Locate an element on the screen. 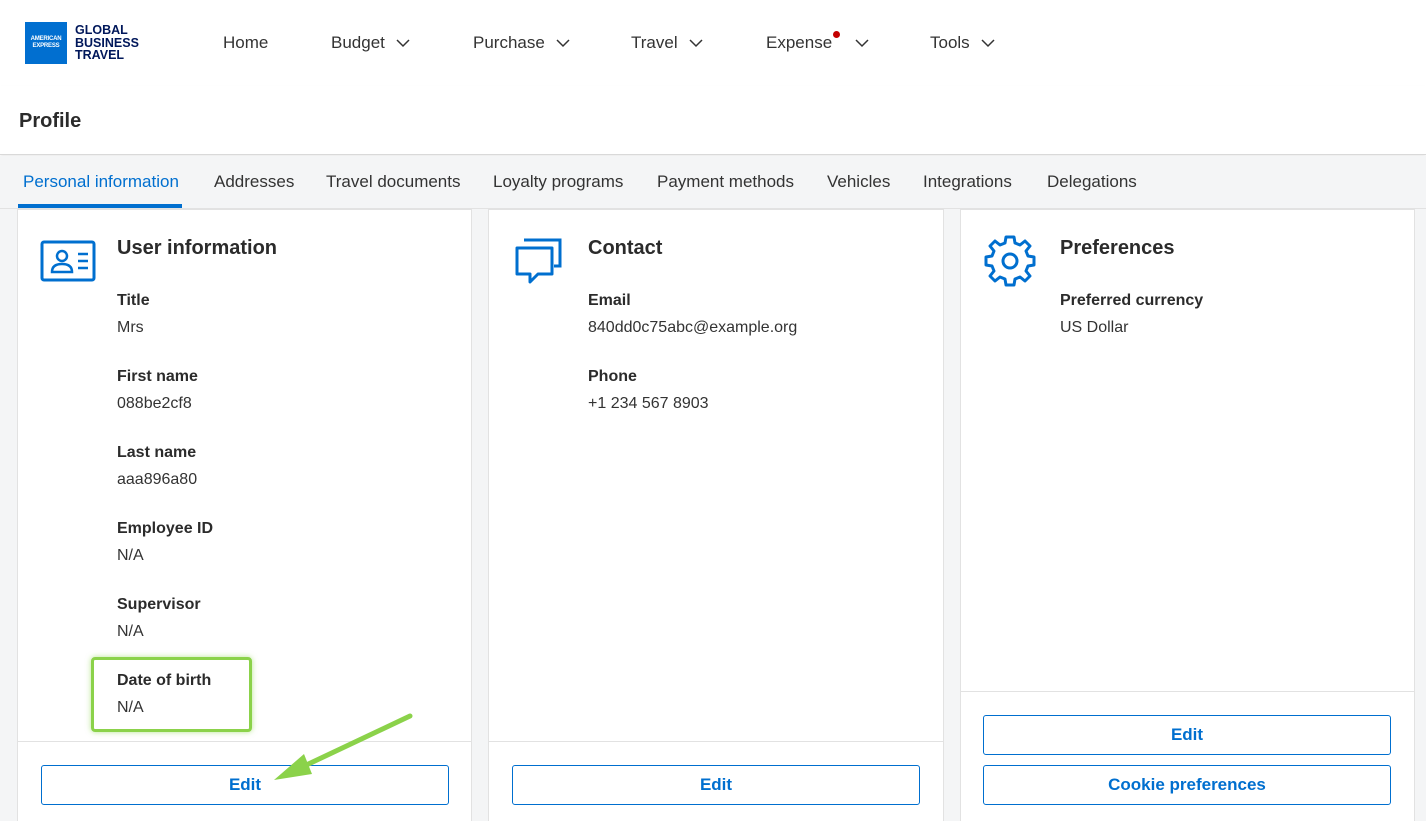 Image resolution: width=1426 pixels, height=821 pixels. nav-purchase-label: Purchase is located at coordinates (509, 42).